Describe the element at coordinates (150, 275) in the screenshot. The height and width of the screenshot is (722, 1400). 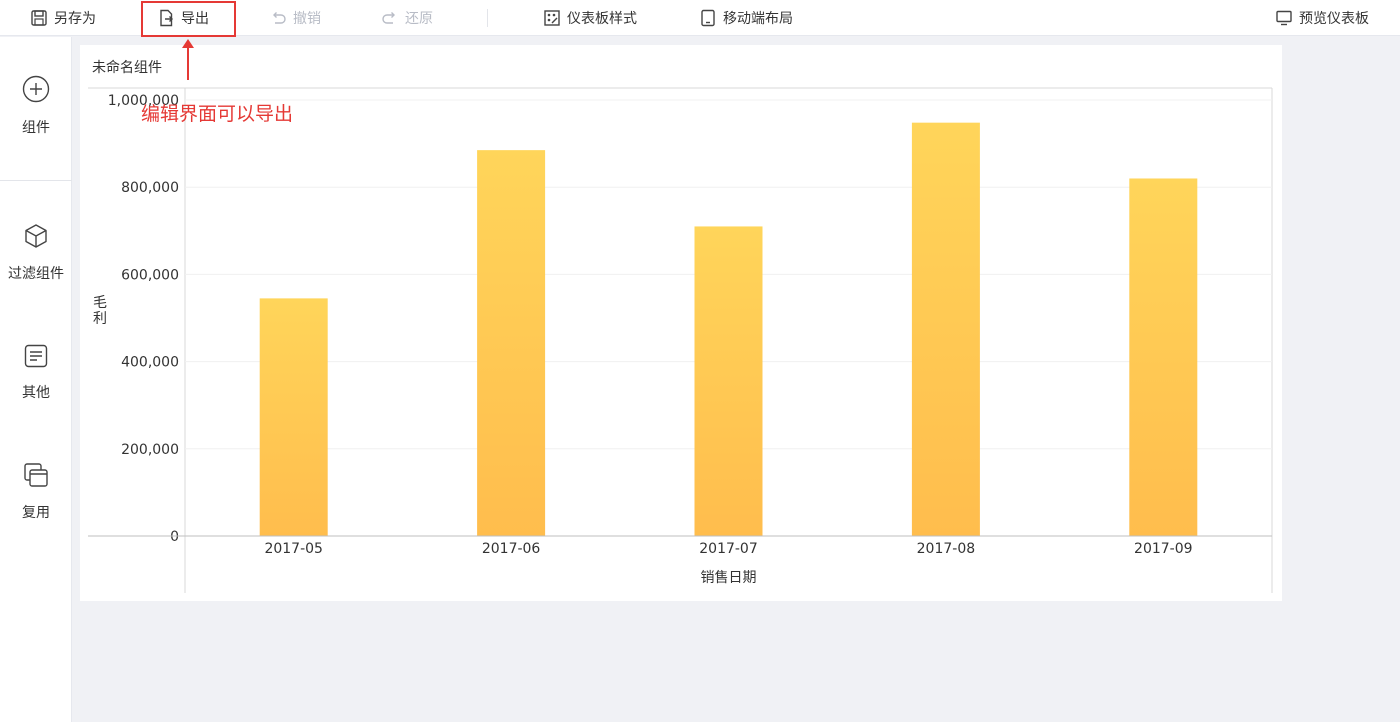
I see `y-tick-label: 600,000` at that location.